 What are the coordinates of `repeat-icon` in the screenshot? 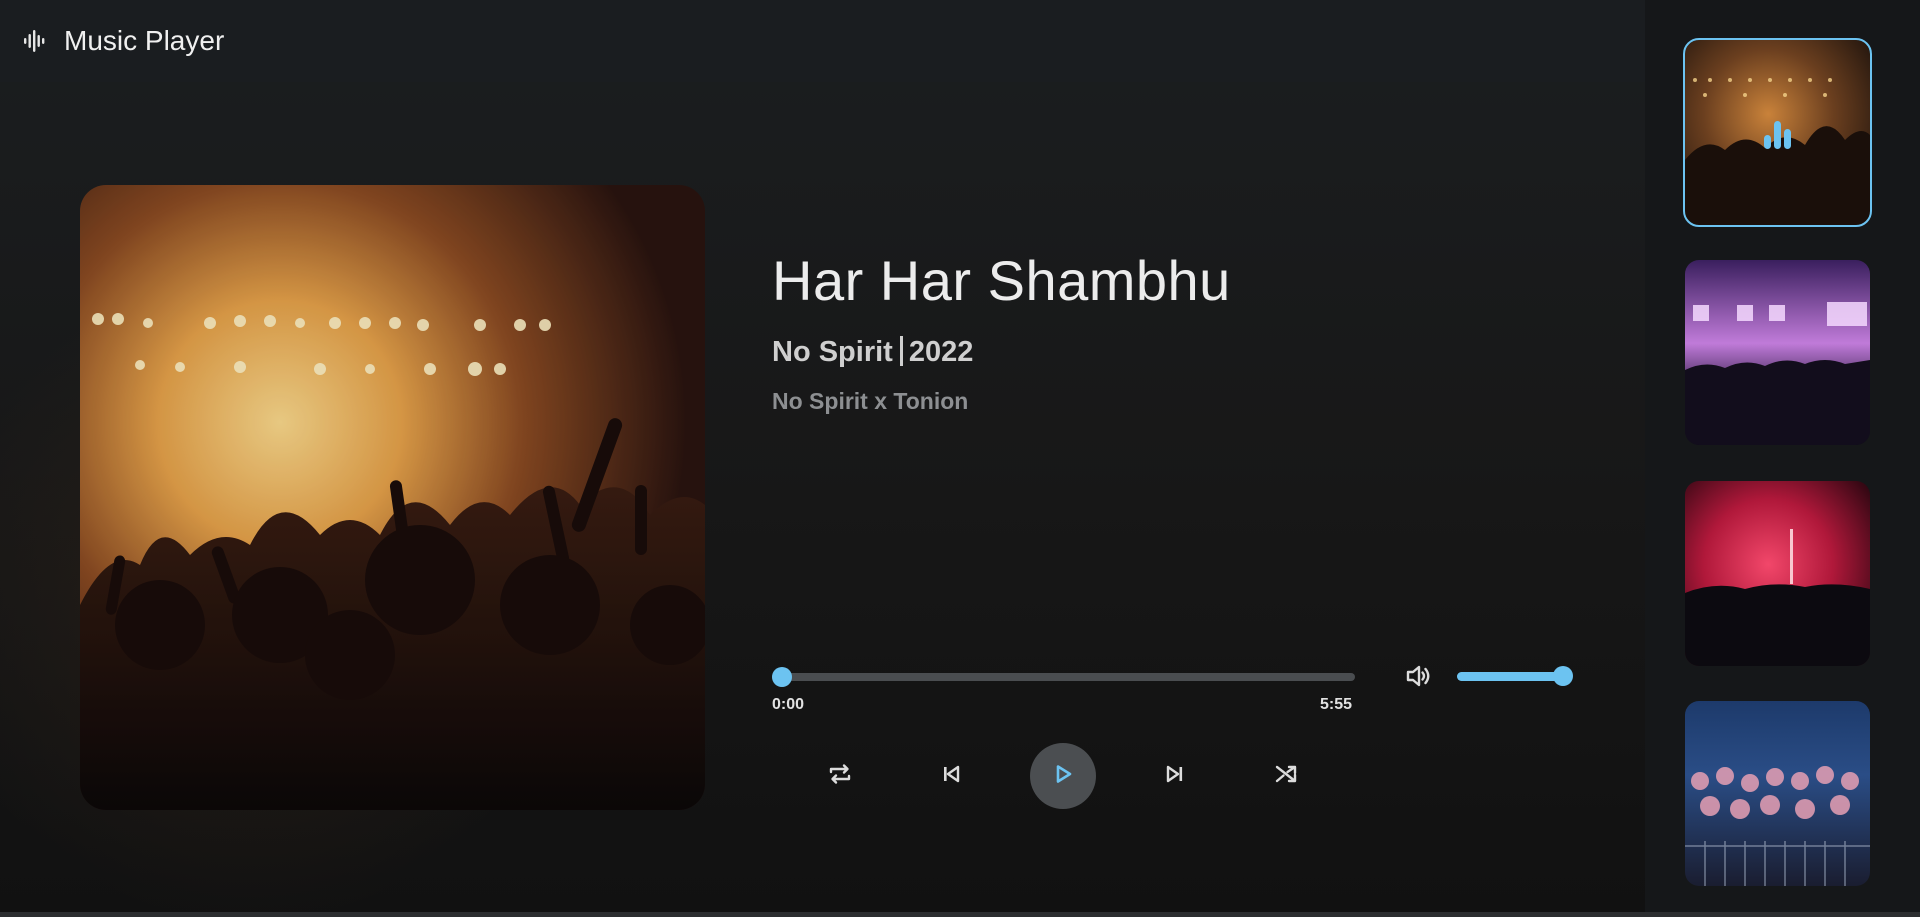 It's located at (840, 776).